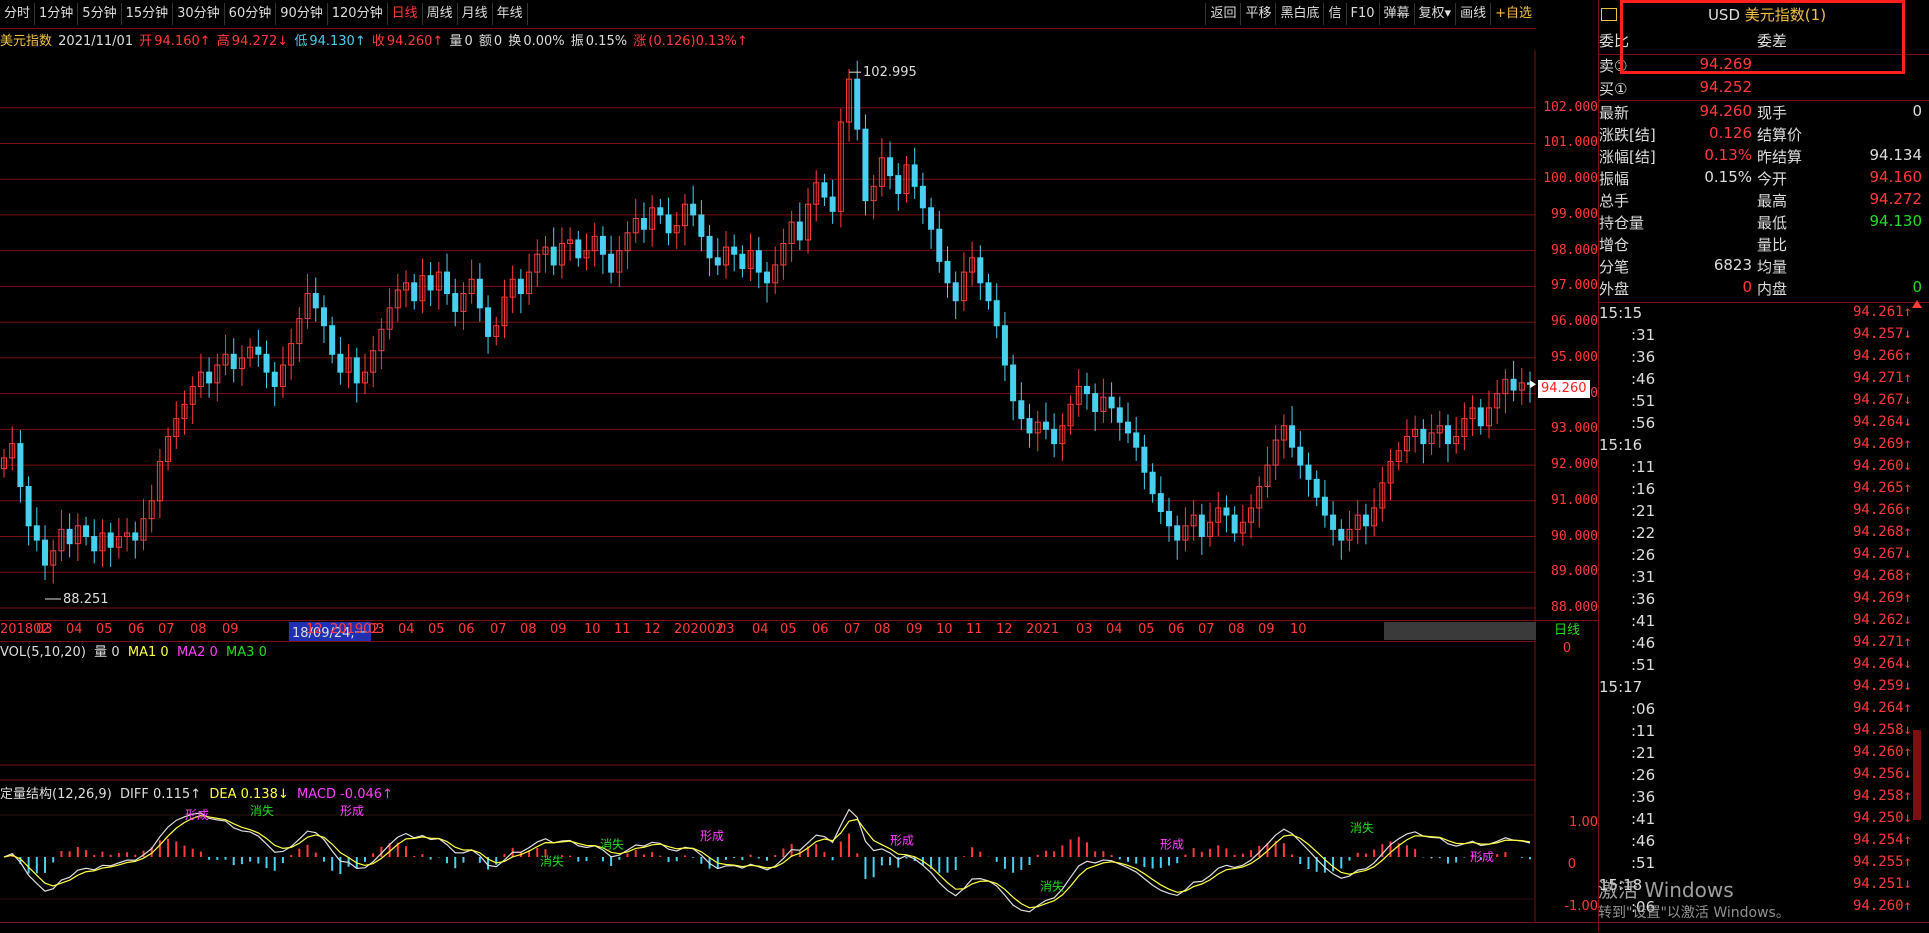  What do you see at coordinates (1643, 533) in the screenshot?
I see `tick-time: :22` at bounding box center [1643, 533].